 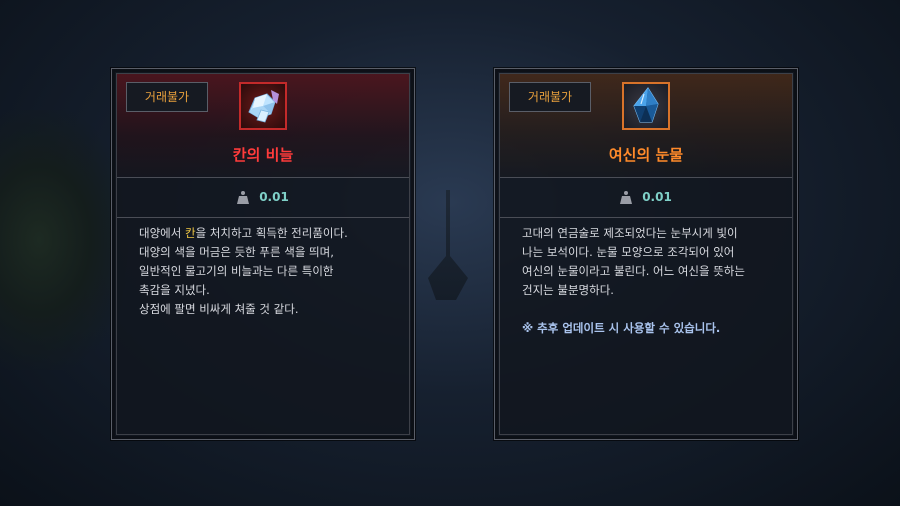 I want to click on highlight-keyword: 칸, so click(x=190, y=233).